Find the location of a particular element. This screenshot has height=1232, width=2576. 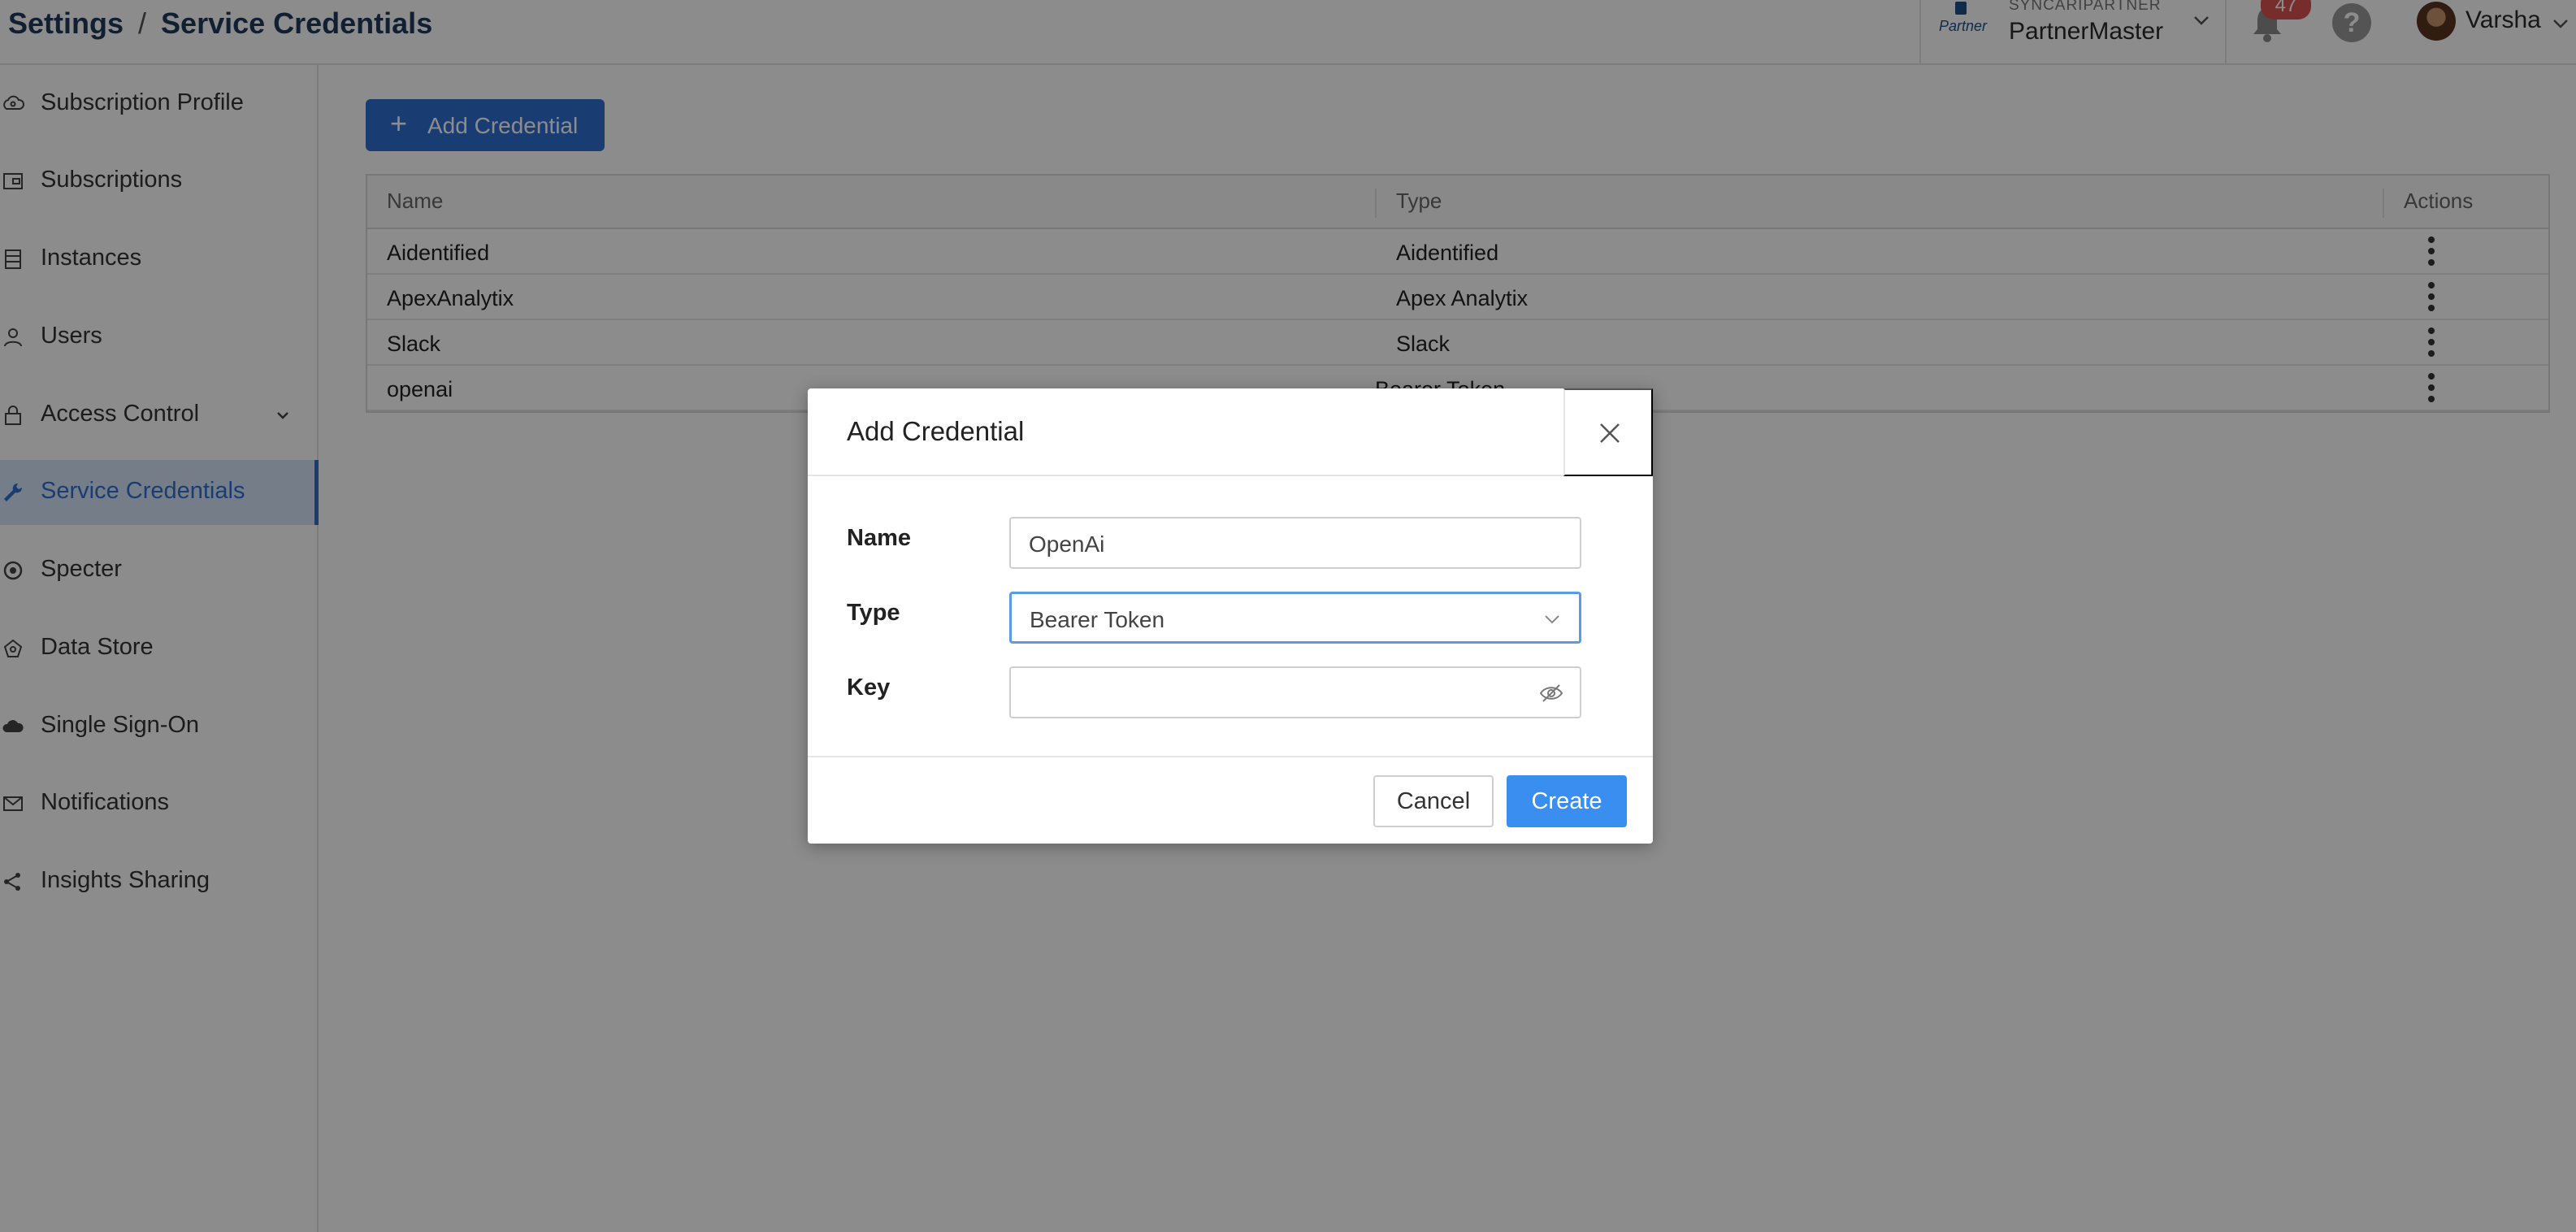

key-field is located at coordinates (1295, 692).